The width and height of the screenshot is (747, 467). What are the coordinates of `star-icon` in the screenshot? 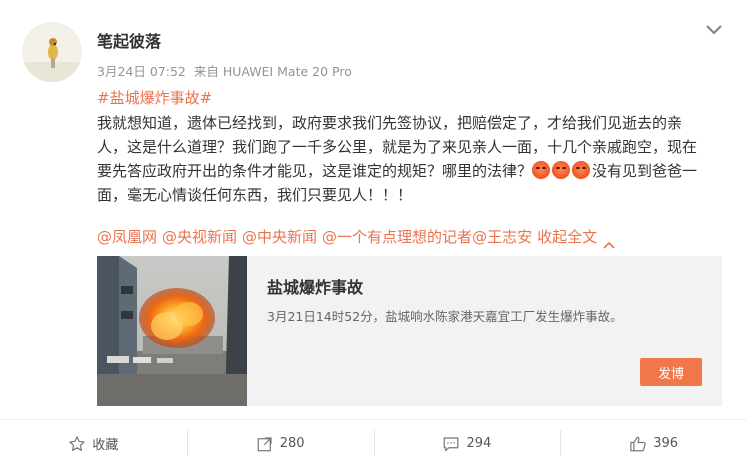 It's located at (77, 443).